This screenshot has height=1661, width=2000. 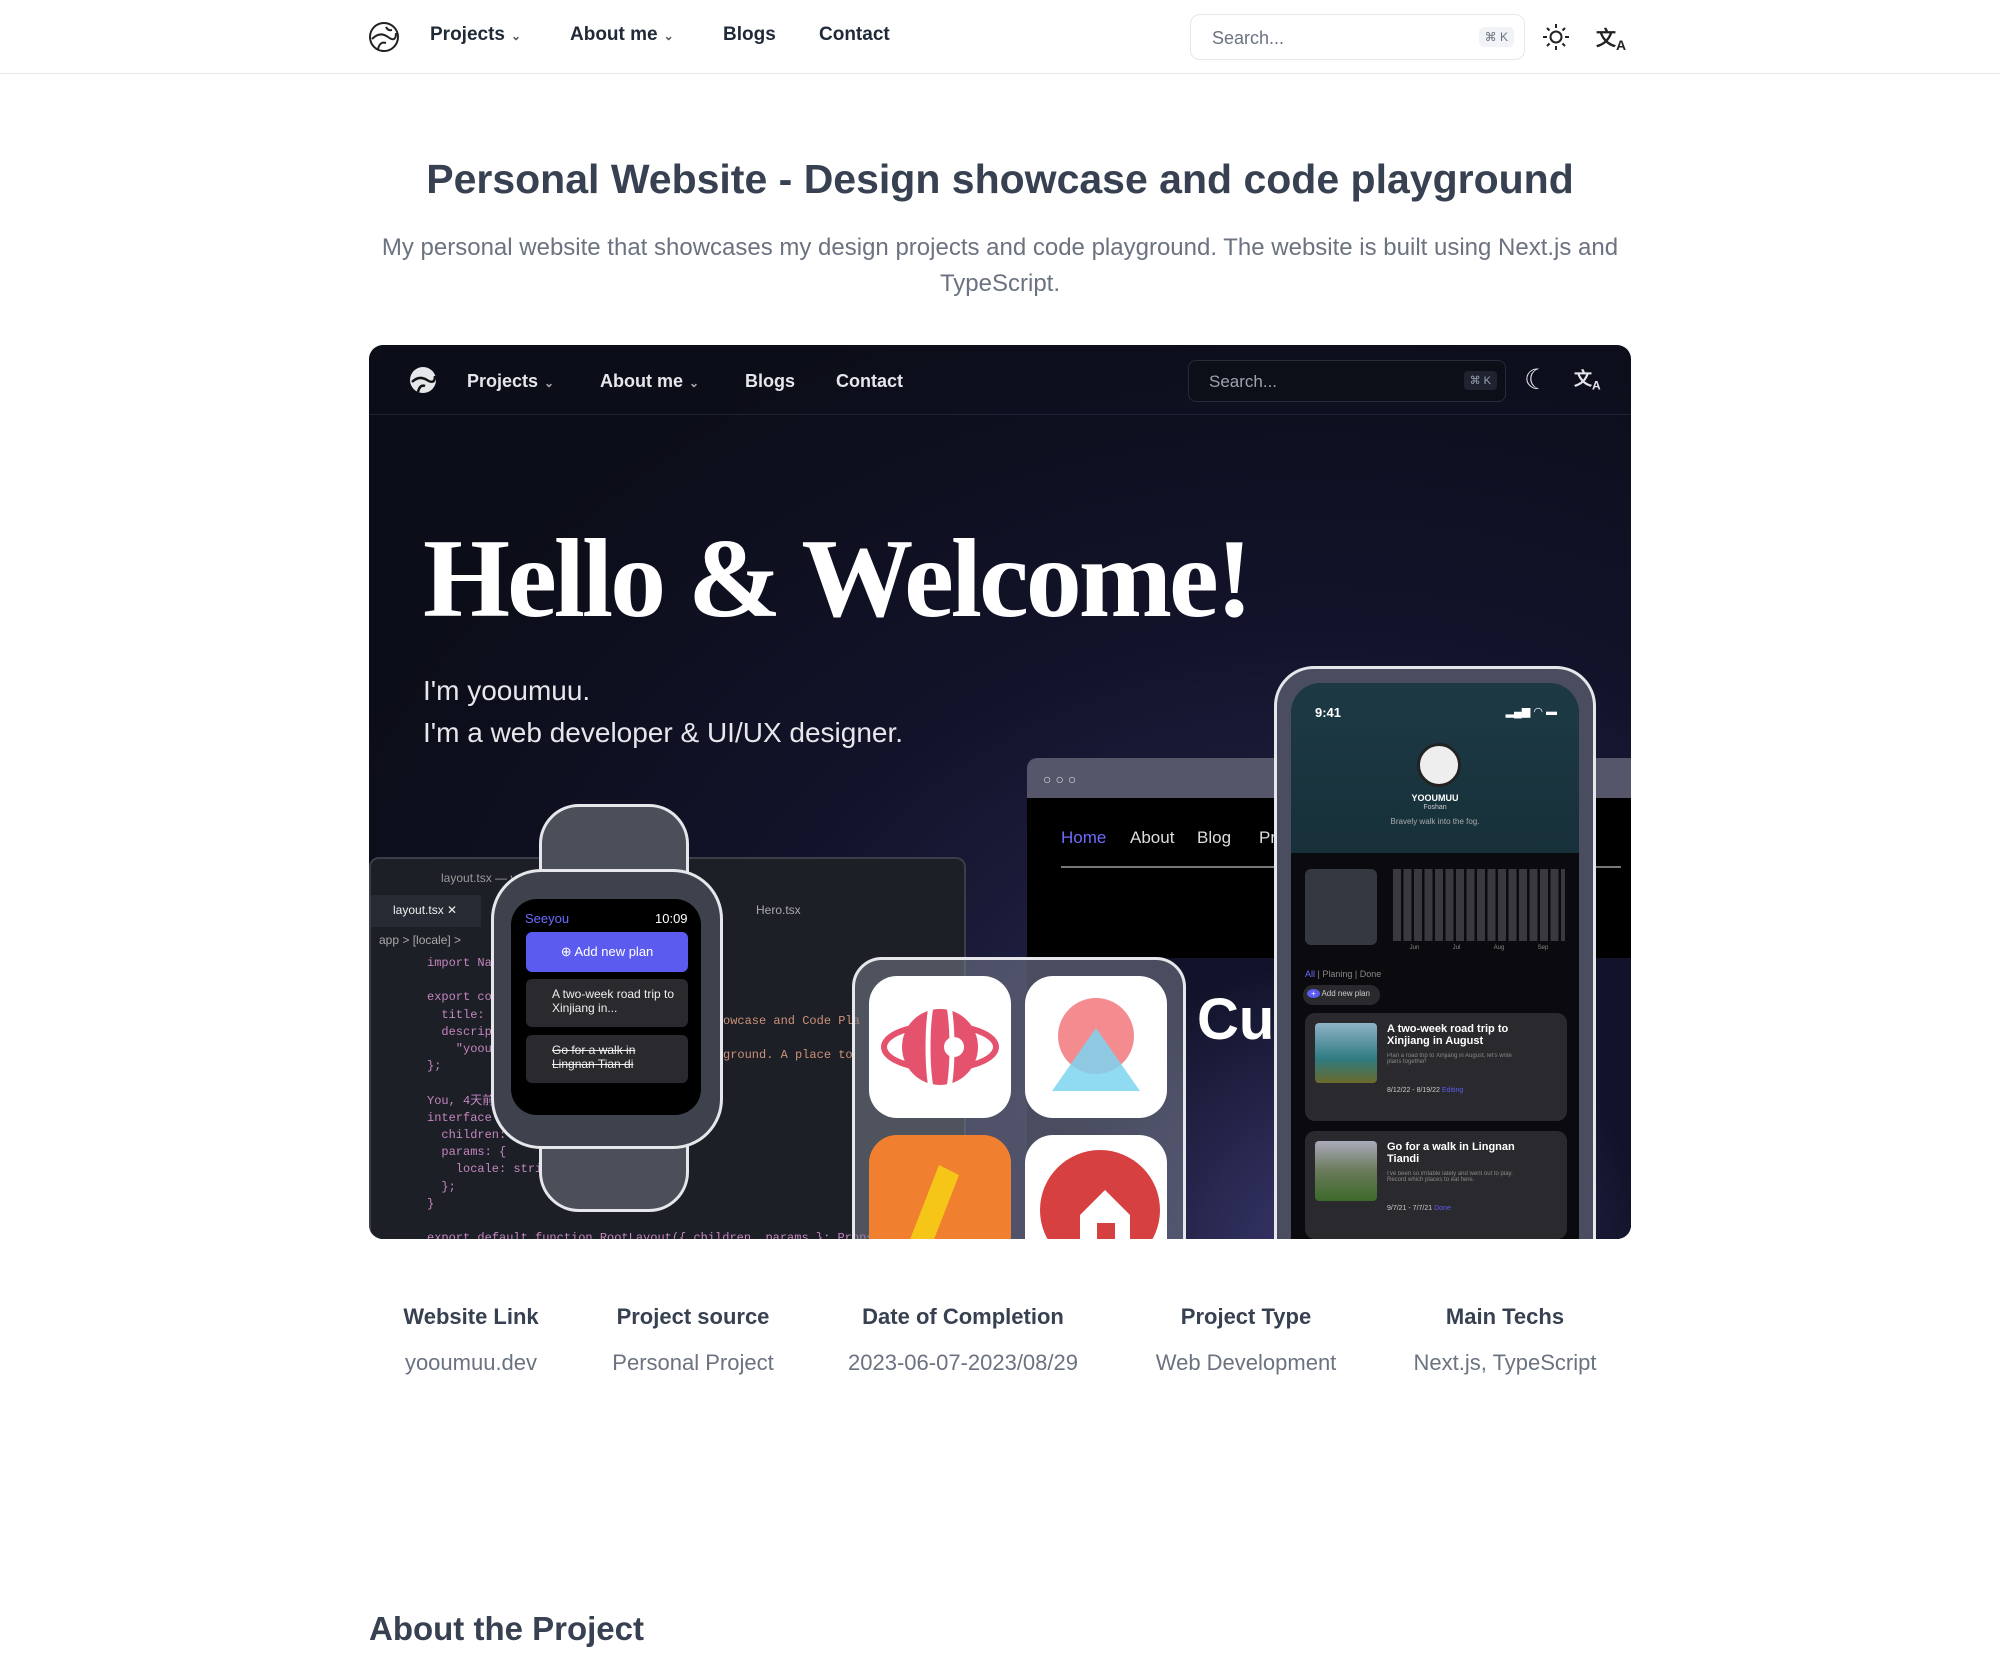 What do you see at coordinates (1435, 807) in the screenshot?
I see `profile-location: Foshan` at bounding box center [1435, 807].